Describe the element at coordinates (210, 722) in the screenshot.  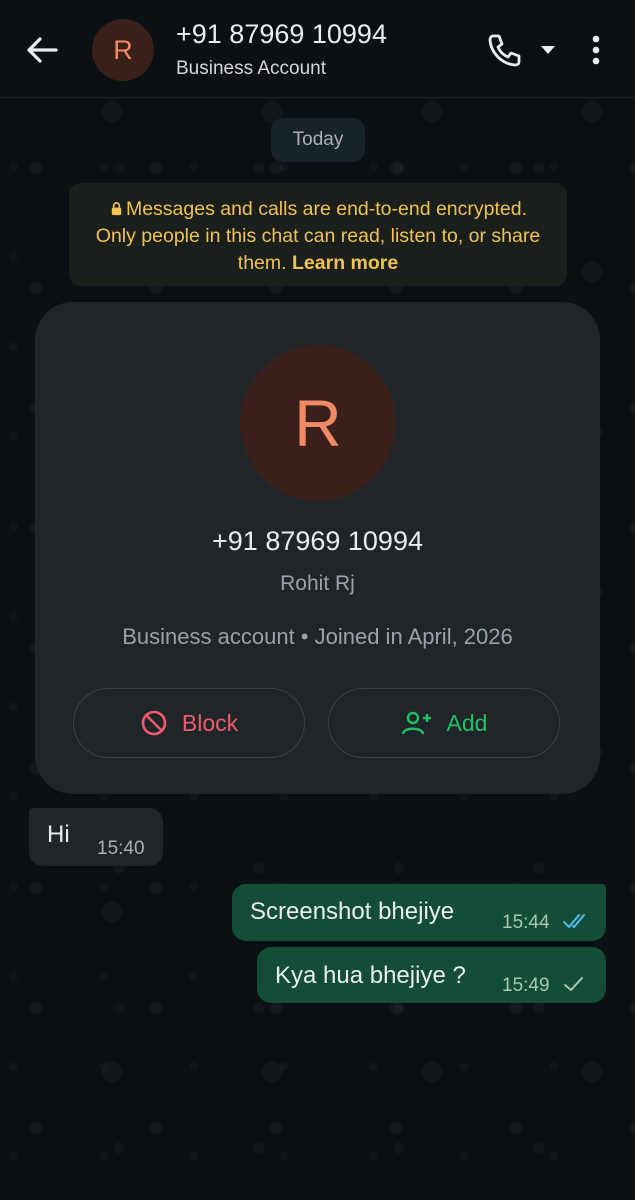
I see `block-label: Block` at that location.